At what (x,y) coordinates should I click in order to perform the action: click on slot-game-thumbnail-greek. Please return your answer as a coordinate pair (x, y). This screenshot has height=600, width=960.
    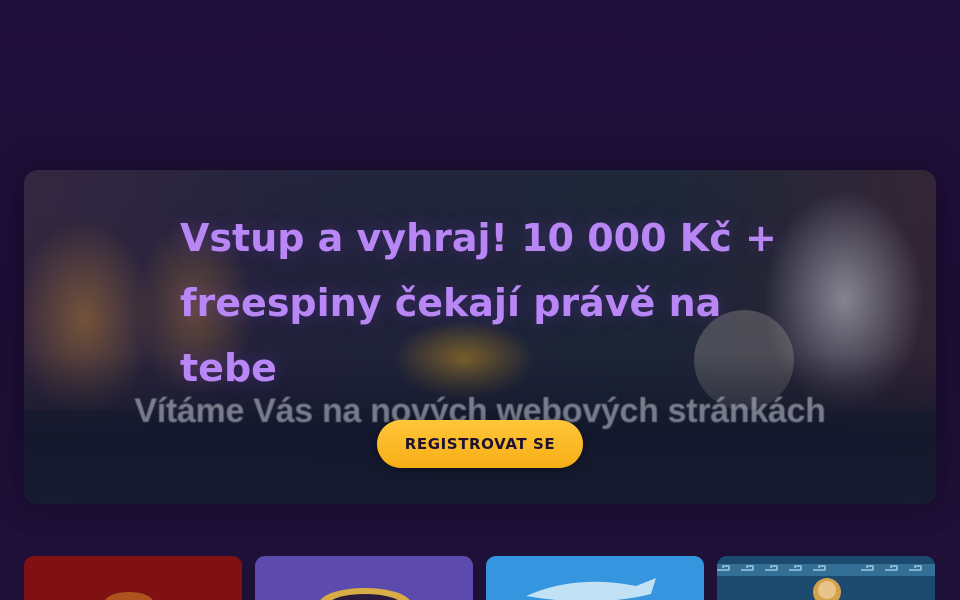
    Looking at the image, I should click on (826, 578).